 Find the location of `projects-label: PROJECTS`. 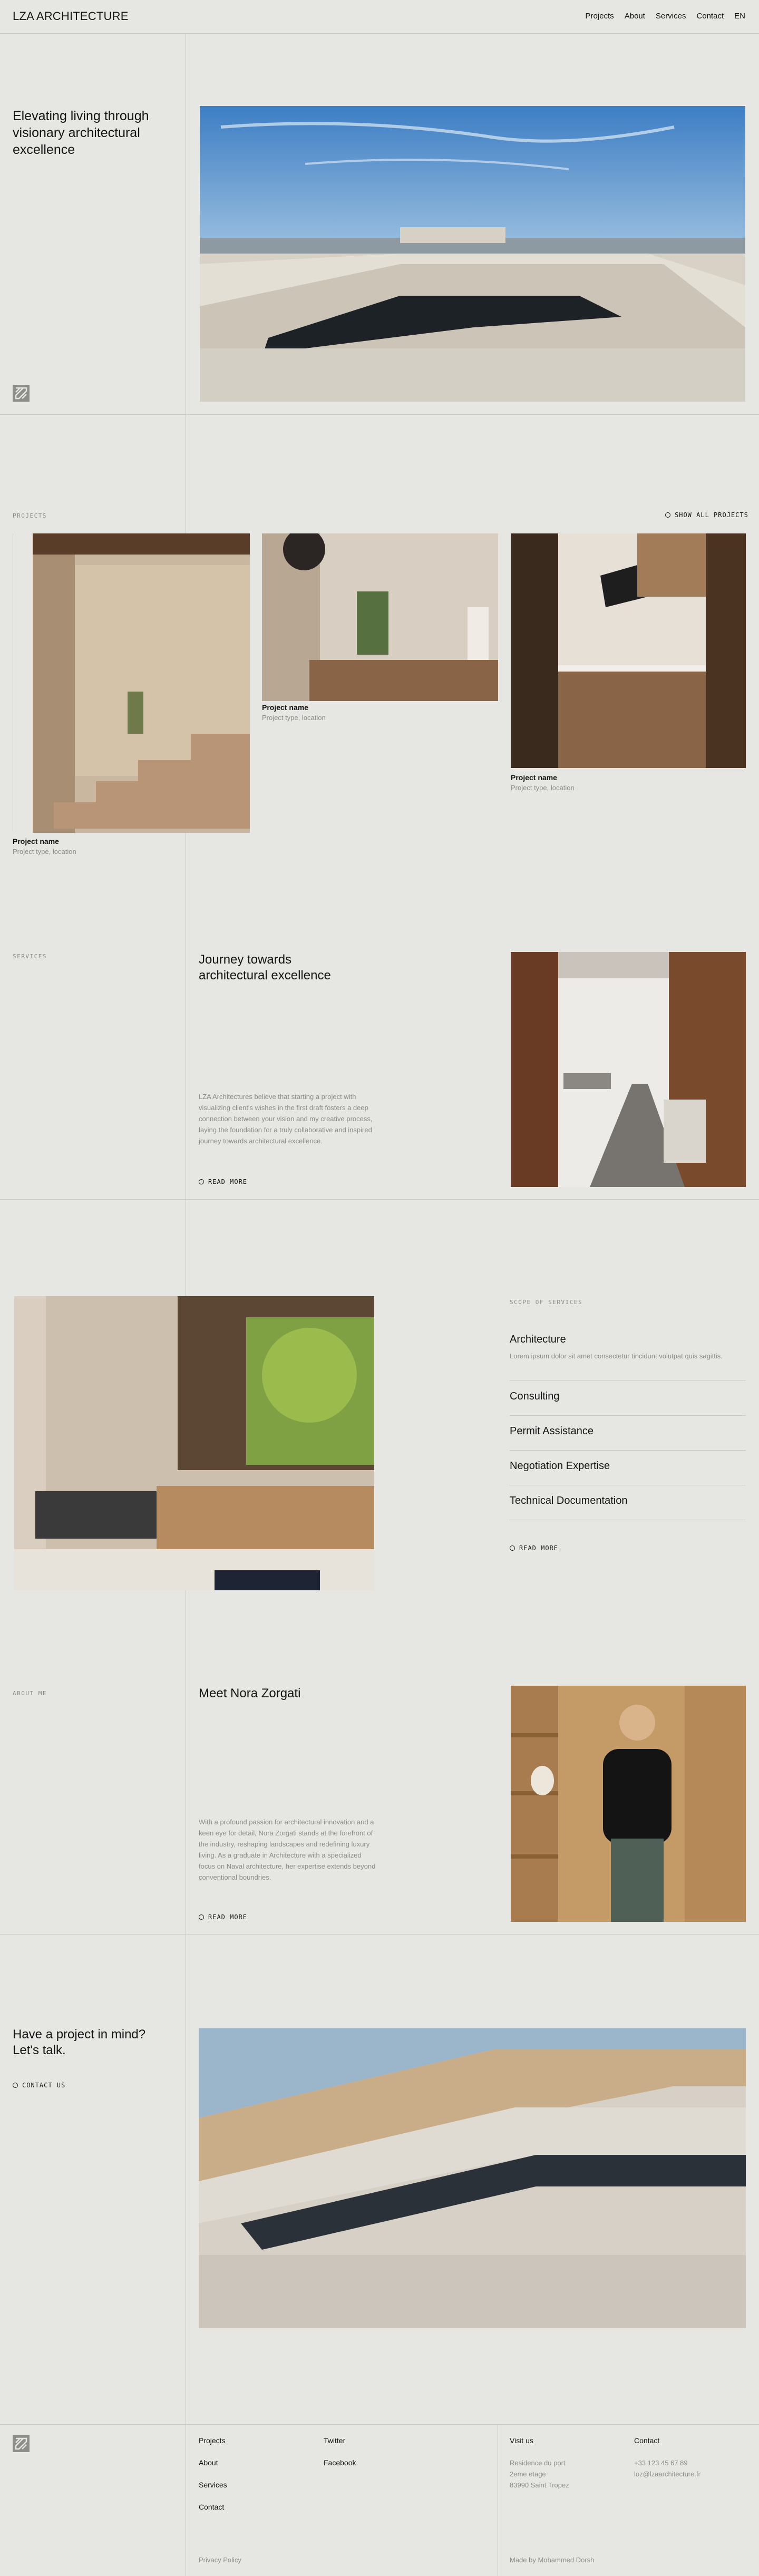

projects-label: PROJECTS is located at coordinates (30, 515).